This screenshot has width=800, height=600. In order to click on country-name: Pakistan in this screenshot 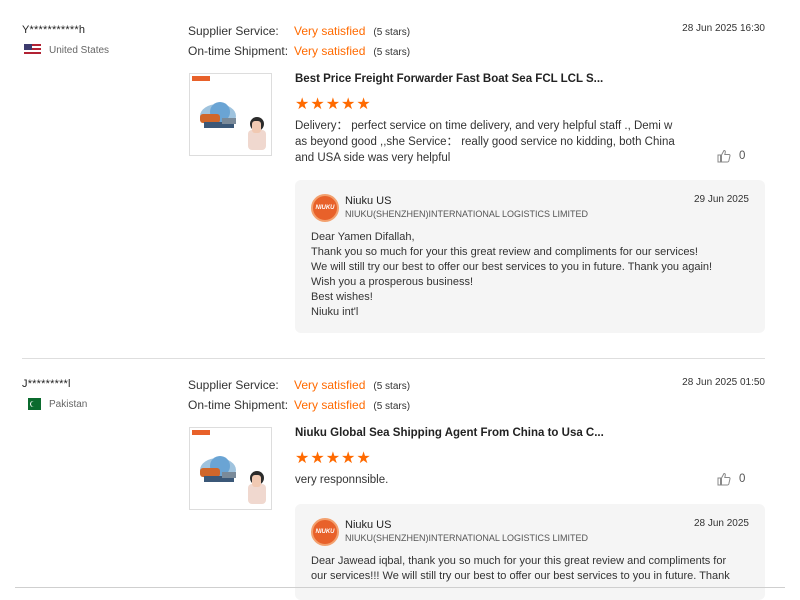, I will do `click(68, 404)`.